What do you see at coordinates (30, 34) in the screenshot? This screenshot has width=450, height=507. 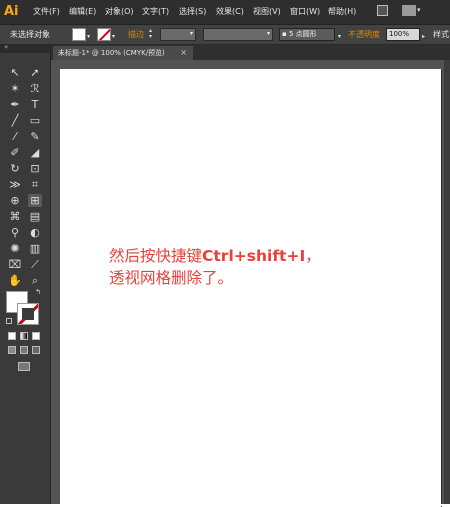 I see `selection-status: 未选择对象` at bounding box center [30, 34].